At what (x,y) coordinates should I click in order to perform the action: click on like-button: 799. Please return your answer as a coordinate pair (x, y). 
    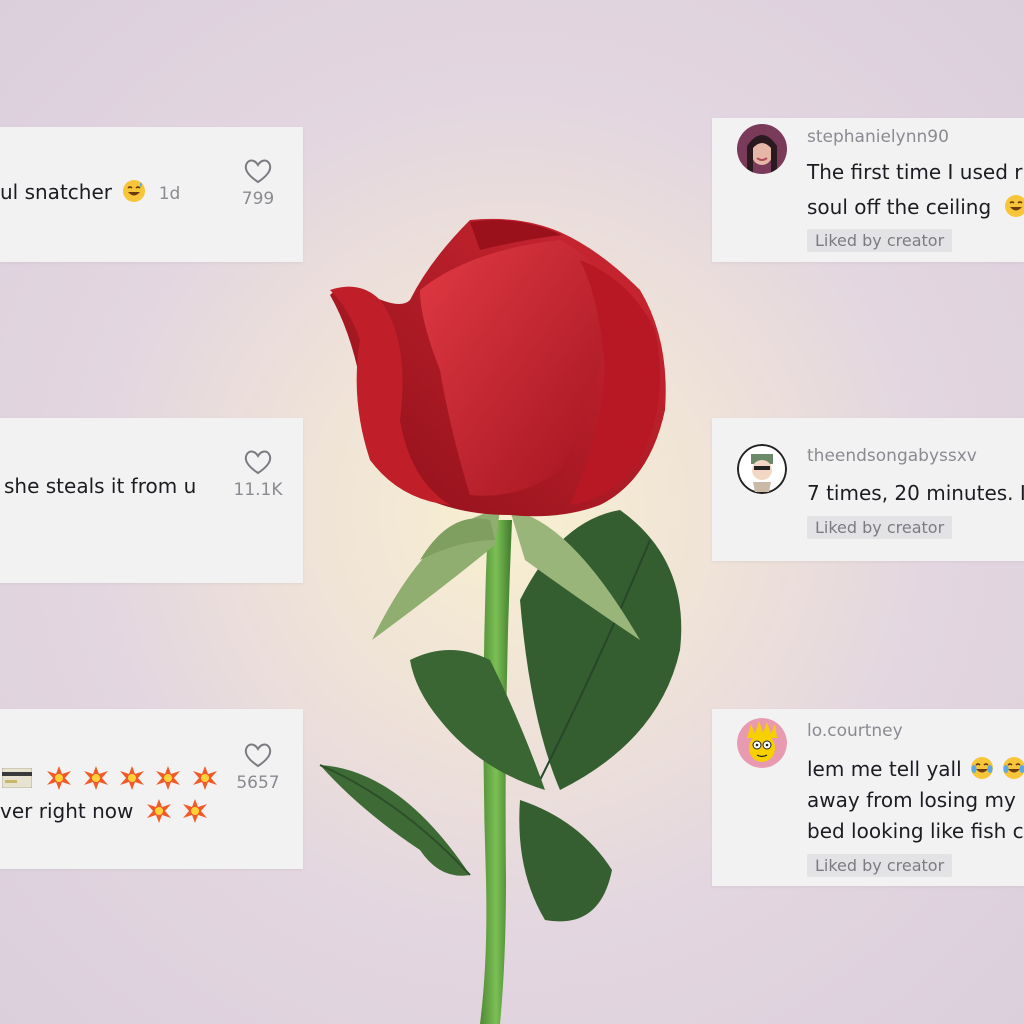
    Looking at the image, I should click on (258, 182).